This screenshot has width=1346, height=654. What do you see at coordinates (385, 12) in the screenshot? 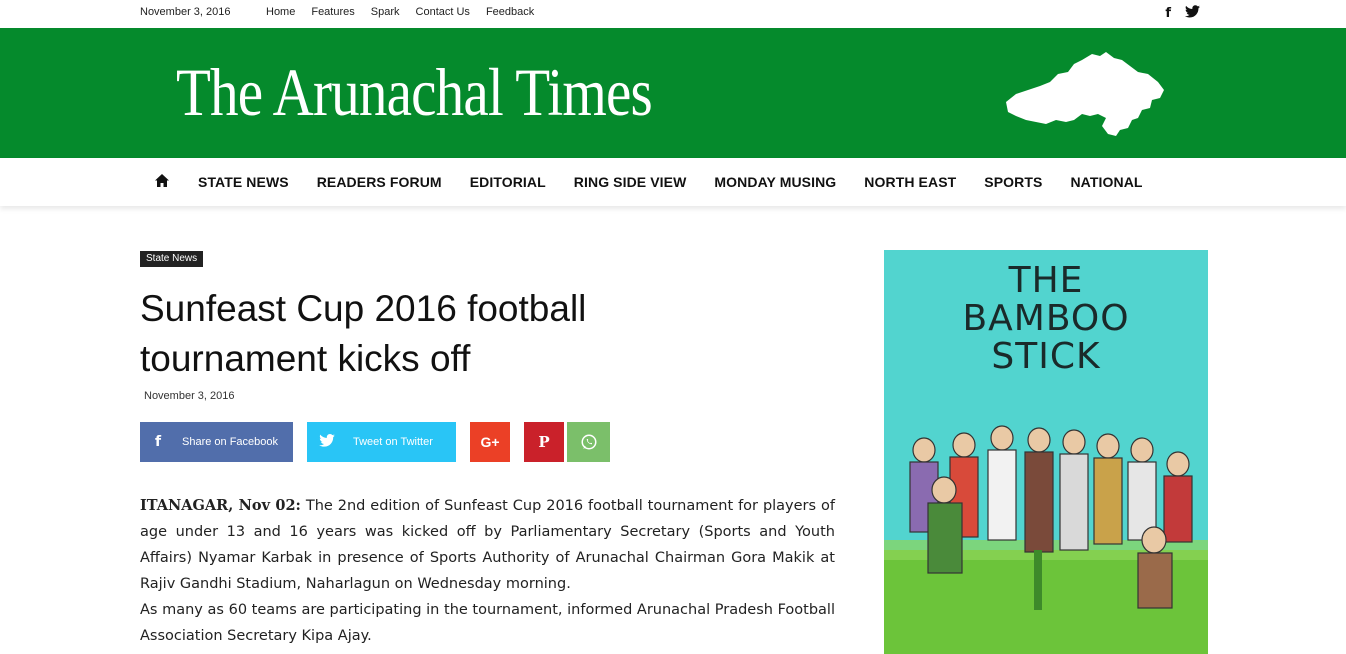
I see `top-link-spark: Spark` at bounding box center [385, 12].